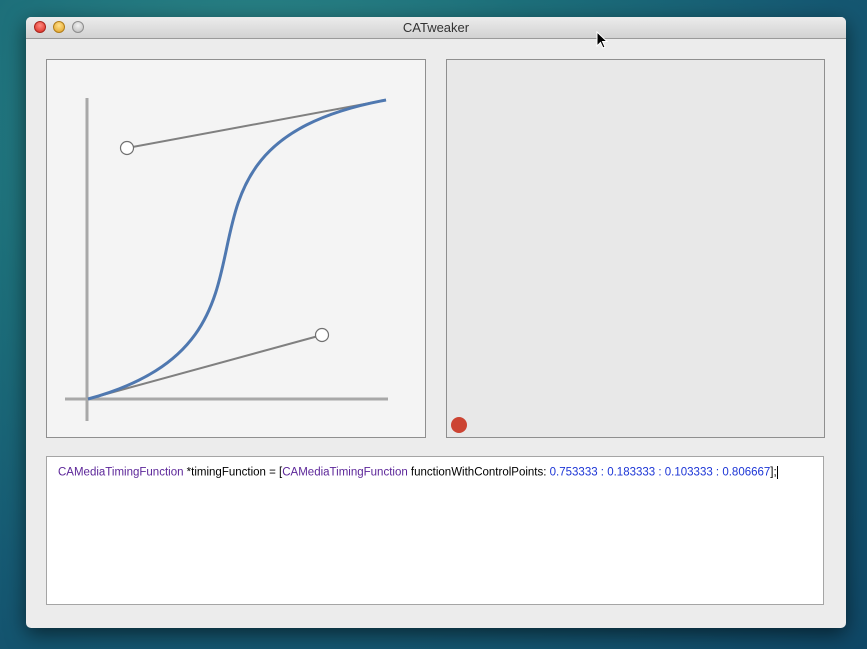  I want to click on code-value-2: 0.183333, so click(631, 472).